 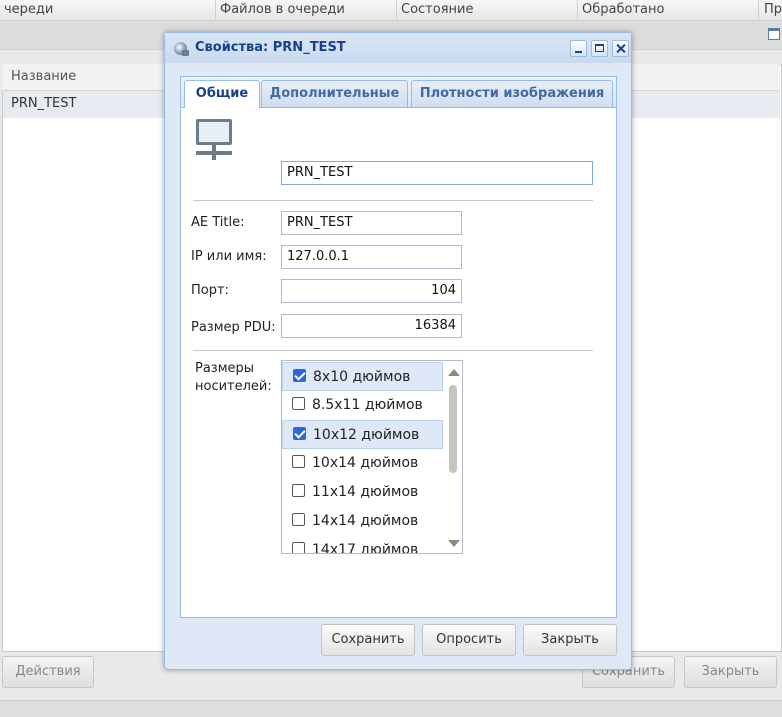 I want to click on ip-input: 127.0.0.1, so click(x=371, y=257).